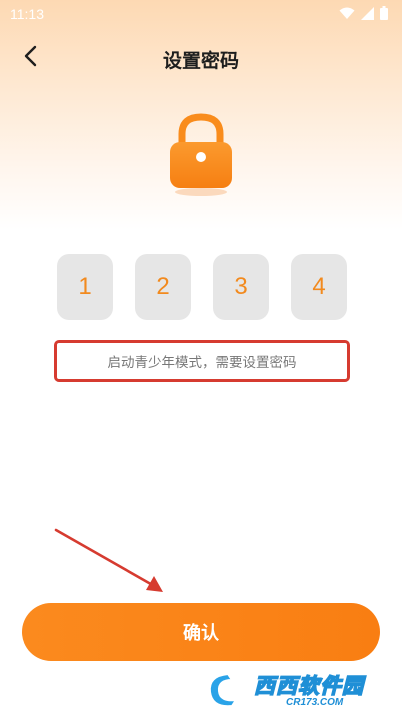 The image size is (402, 715). What do you see at coordinates (241, 287) in the screenshot?
I see `pin-digit-3: 3` at bounding box center [241, 287].